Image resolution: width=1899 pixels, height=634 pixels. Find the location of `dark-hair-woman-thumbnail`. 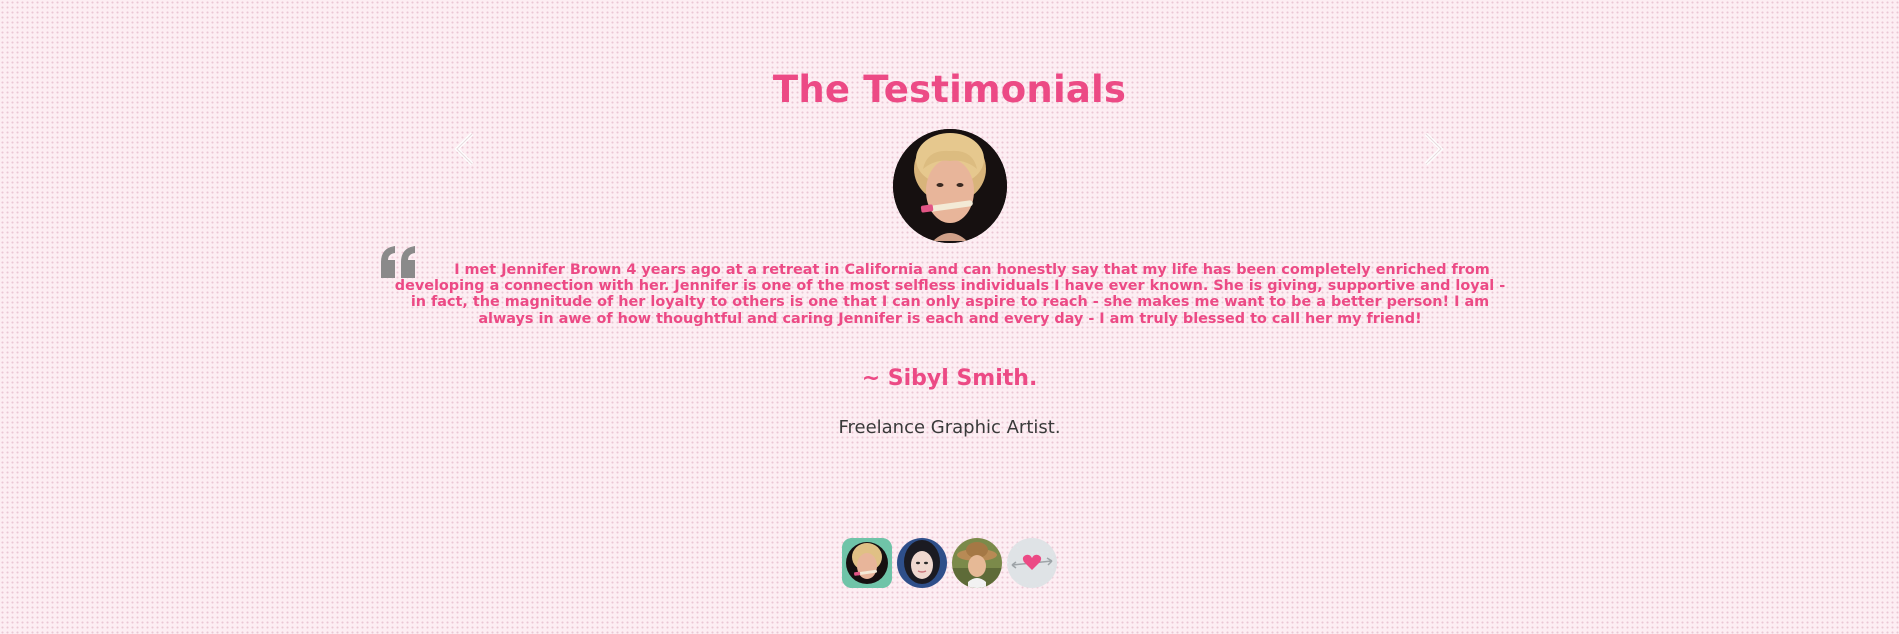

dark-hair-woman-thumbnail is located at coordinates (922, 563).